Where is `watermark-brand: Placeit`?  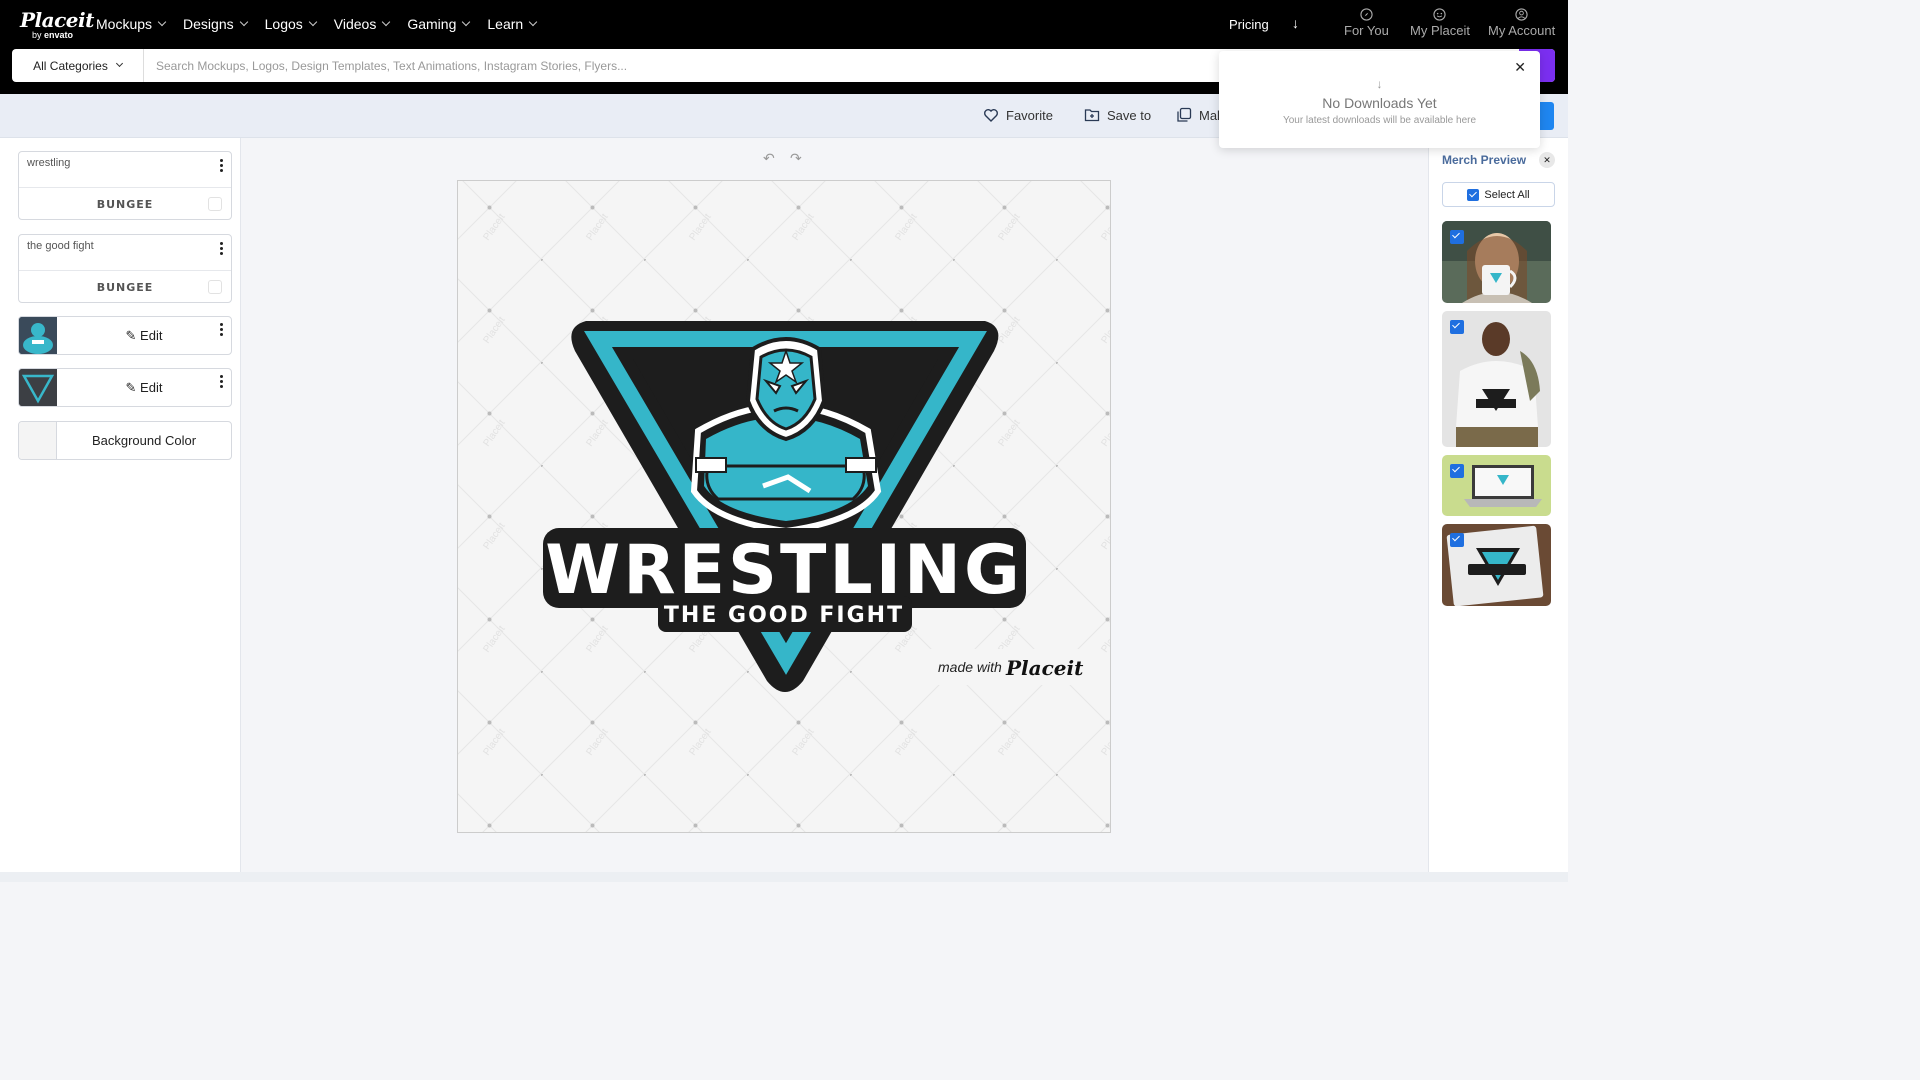
watermark-brand: Placeit is located at coordinates (1044, 668).